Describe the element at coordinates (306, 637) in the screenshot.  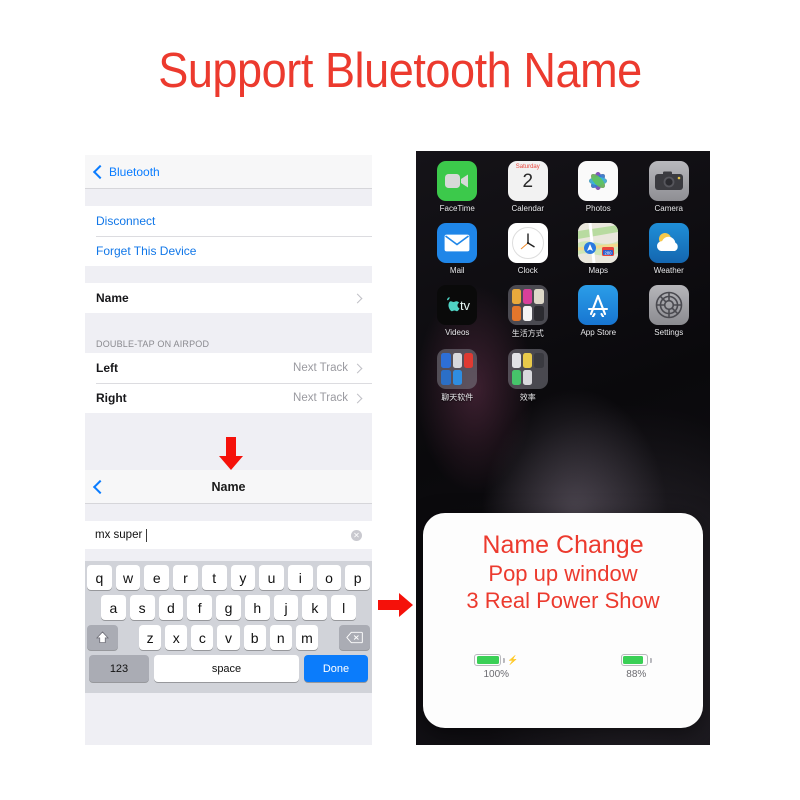
I see `key-m: m` at that location.